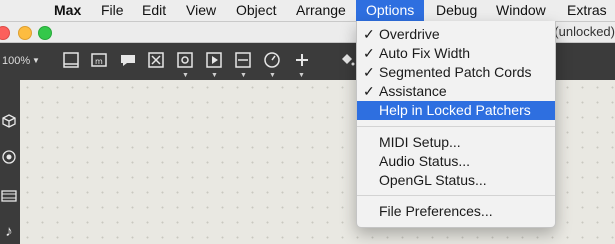 The image size is (615, 244). I want to click on gauge-menu-icon, so click(273, 61).